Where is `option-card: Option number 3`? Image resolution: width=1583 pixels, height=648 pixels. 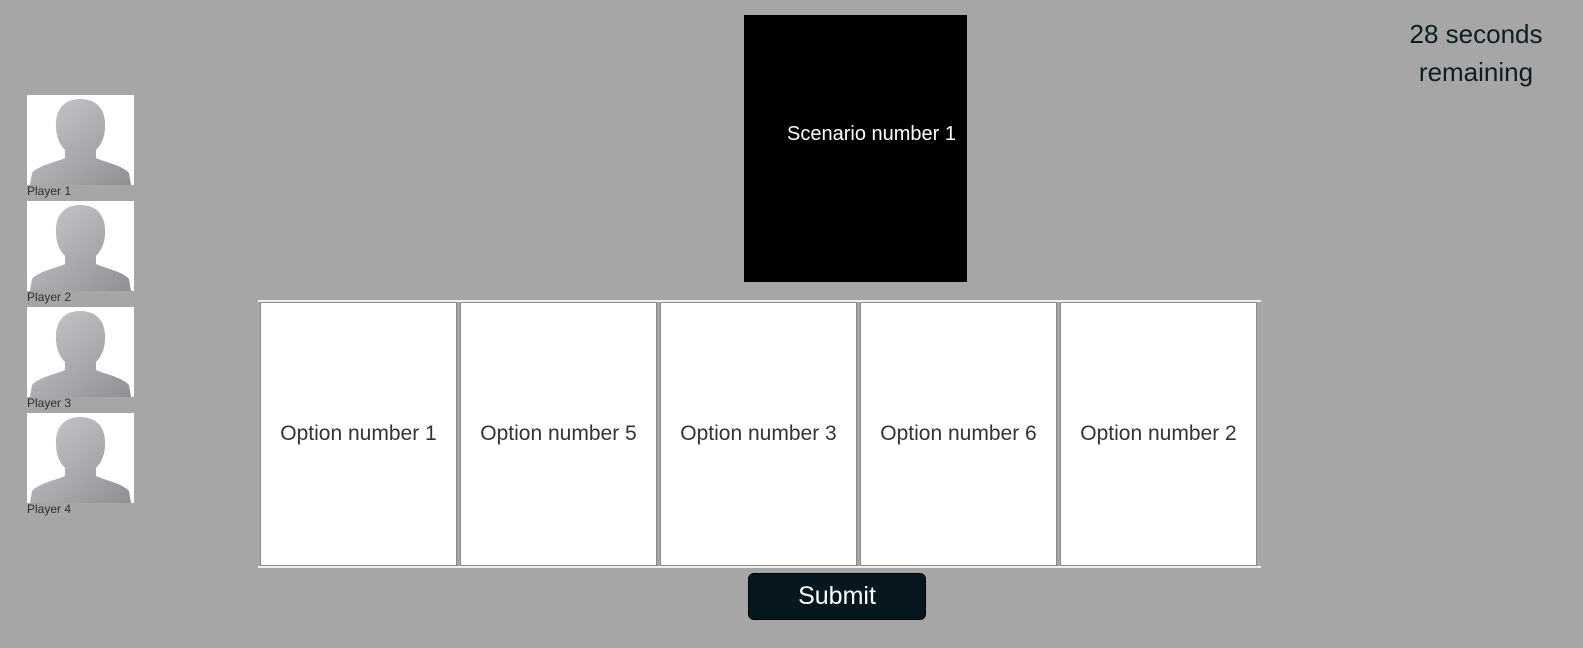 option-card: Option number 3 is located at coordinates (758, 434).